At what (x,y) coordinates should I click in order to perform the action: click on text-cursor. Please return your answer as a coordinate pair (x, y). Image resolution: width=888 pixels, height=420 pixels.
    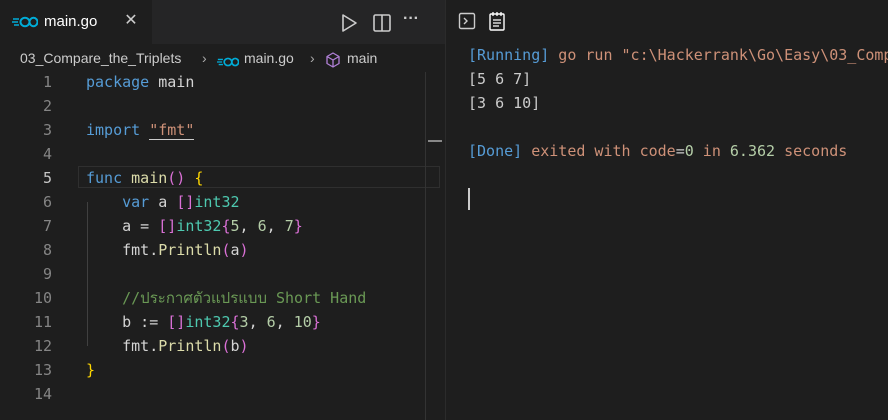
    Looking at the image, I should click on (469, 199).